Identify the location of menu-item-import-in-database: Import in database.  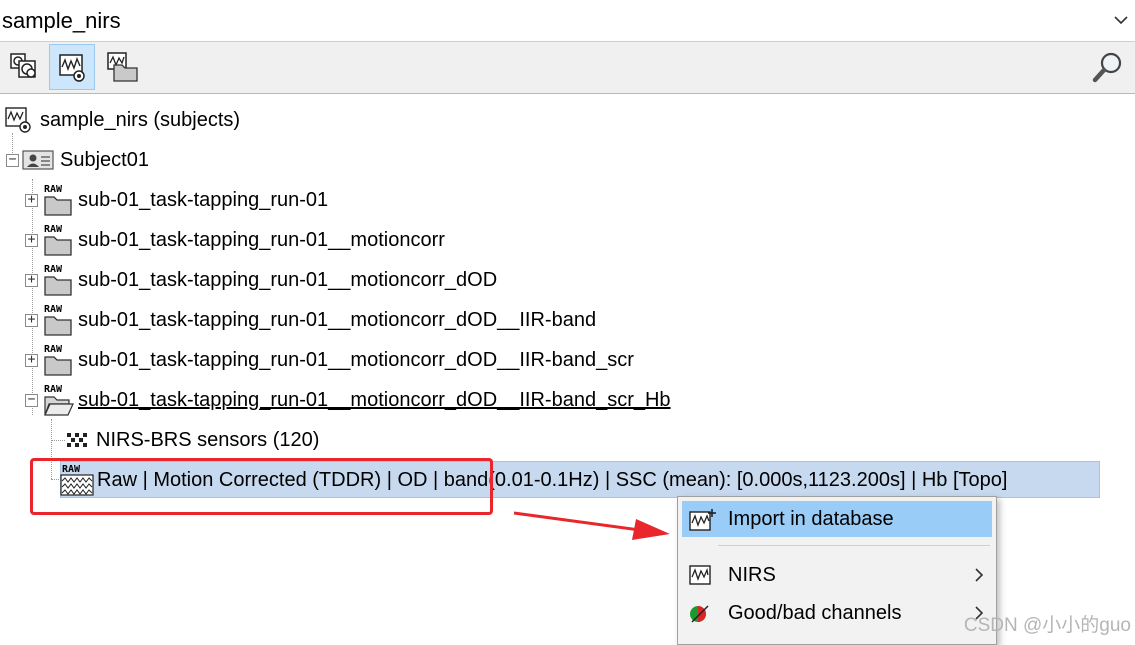
(837, 519).